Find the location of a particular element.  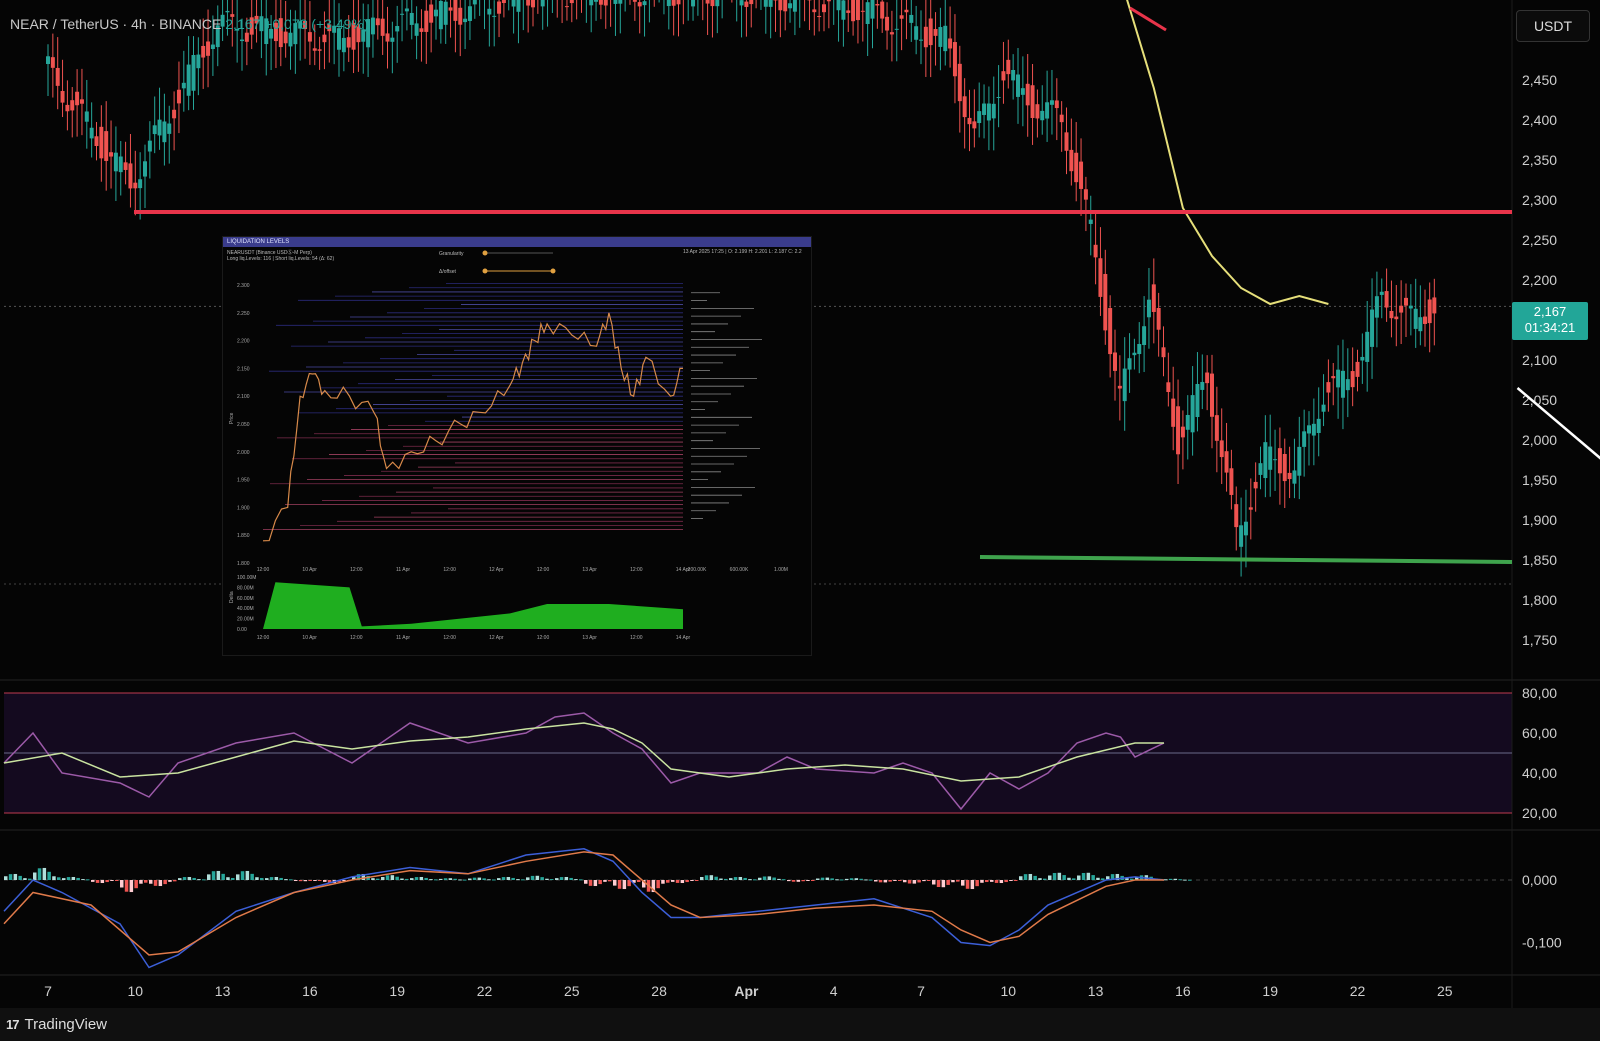

time-axis-label: 7 is located at coordinates (921, 991).